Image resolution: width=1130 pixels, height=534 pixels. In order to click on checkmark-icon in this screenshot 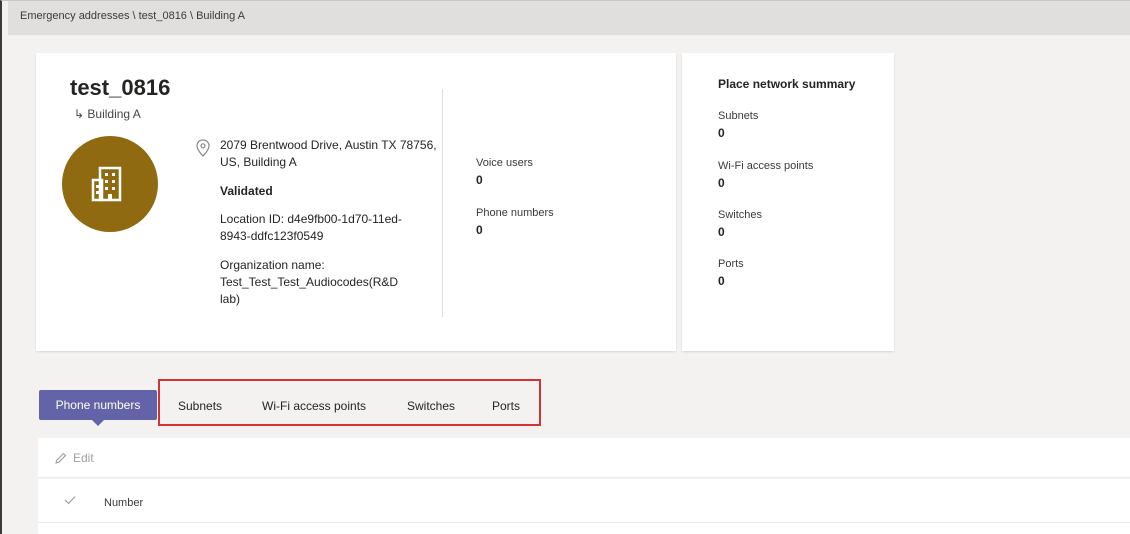, I will do `click(70, 500)`.